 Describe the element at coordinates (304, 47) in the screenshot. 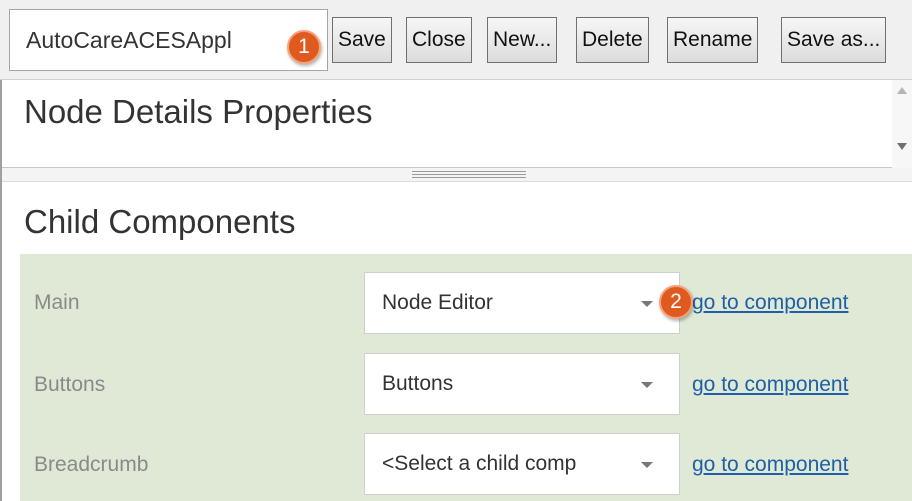

I see `callout-badge-1: 1` at that location.